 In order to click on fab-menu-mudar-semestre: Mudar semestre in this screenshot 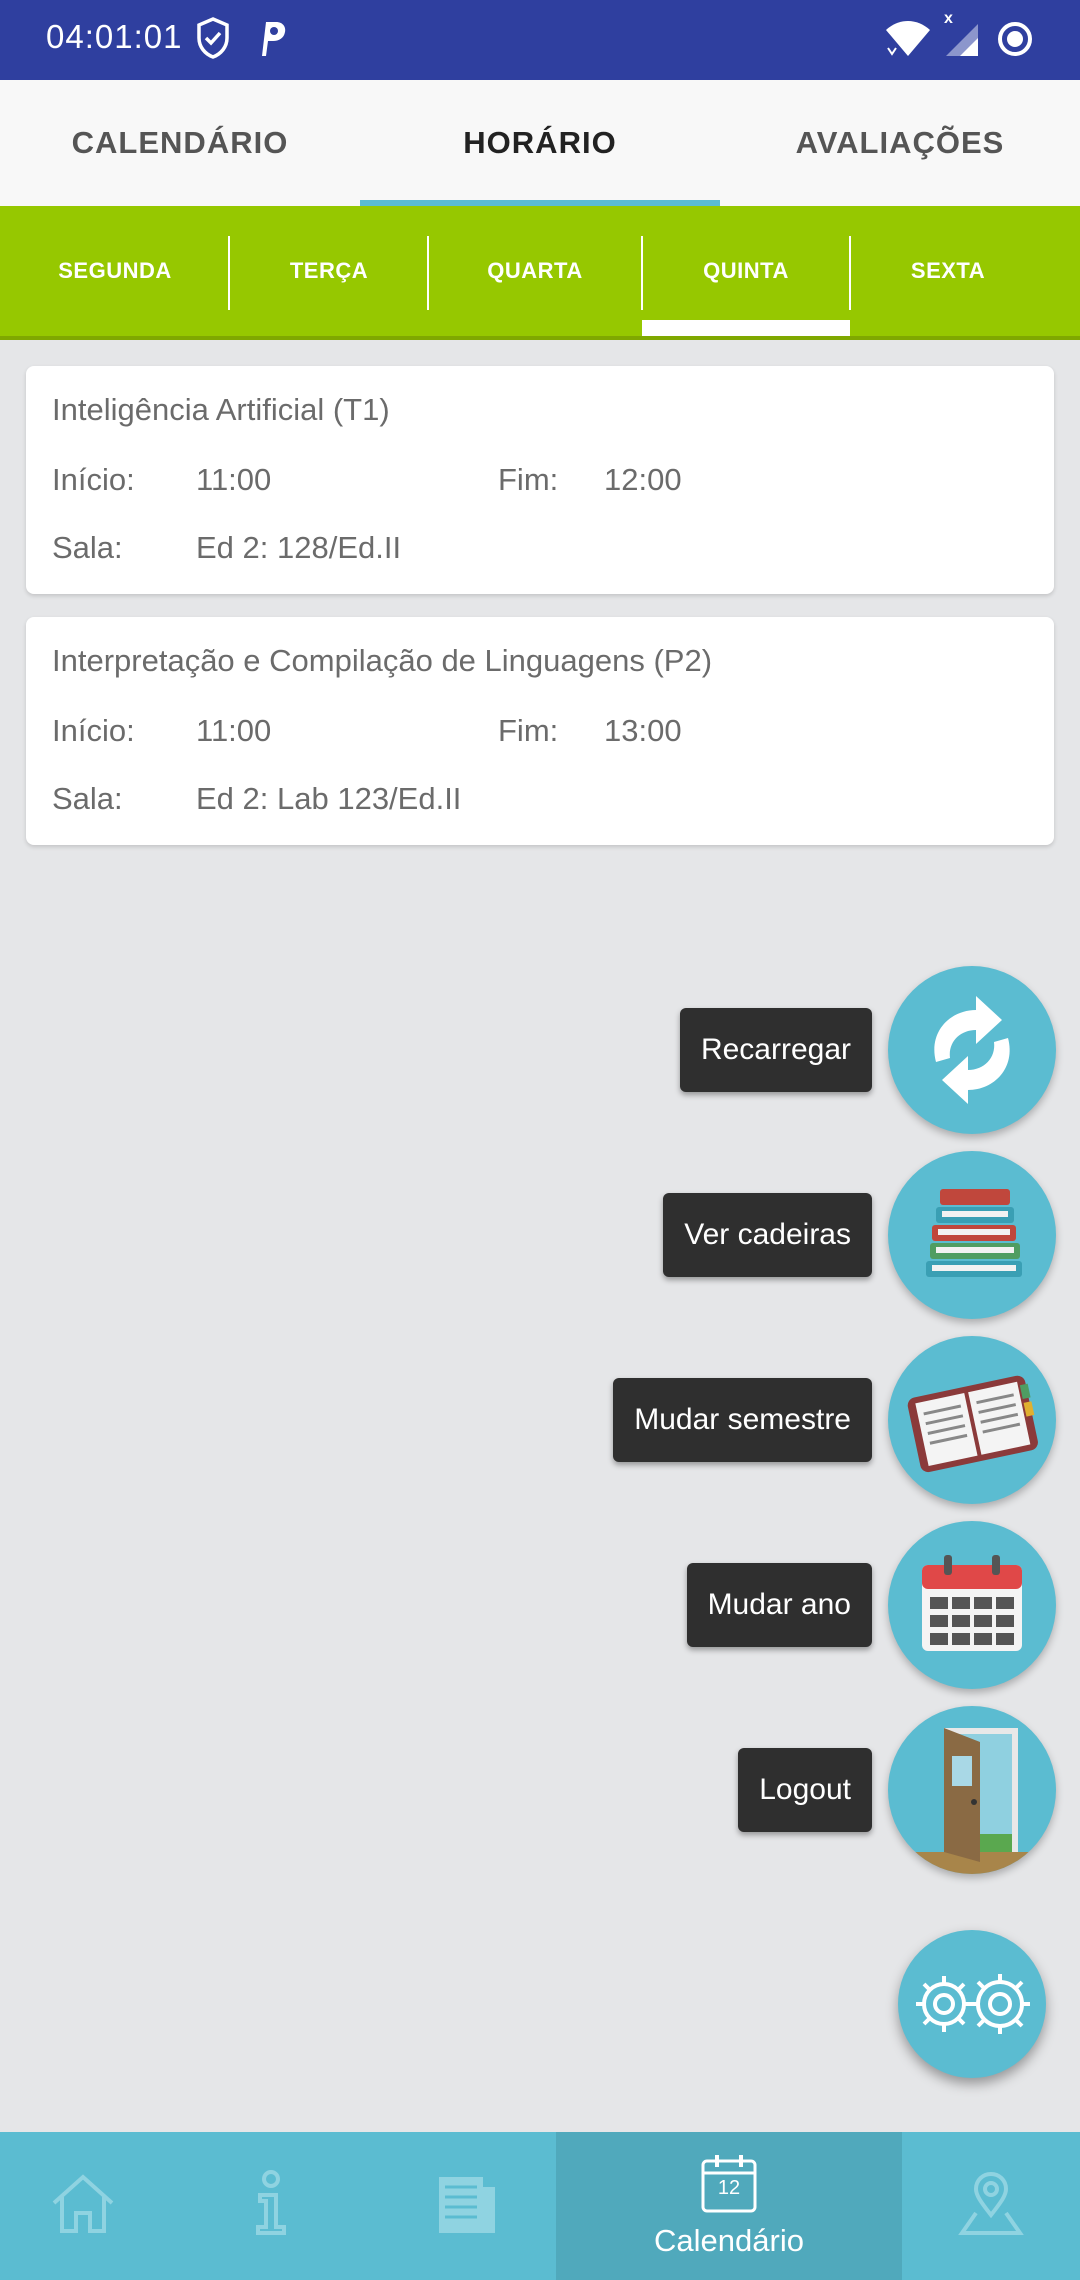, I will do `click(834, 1420)`.